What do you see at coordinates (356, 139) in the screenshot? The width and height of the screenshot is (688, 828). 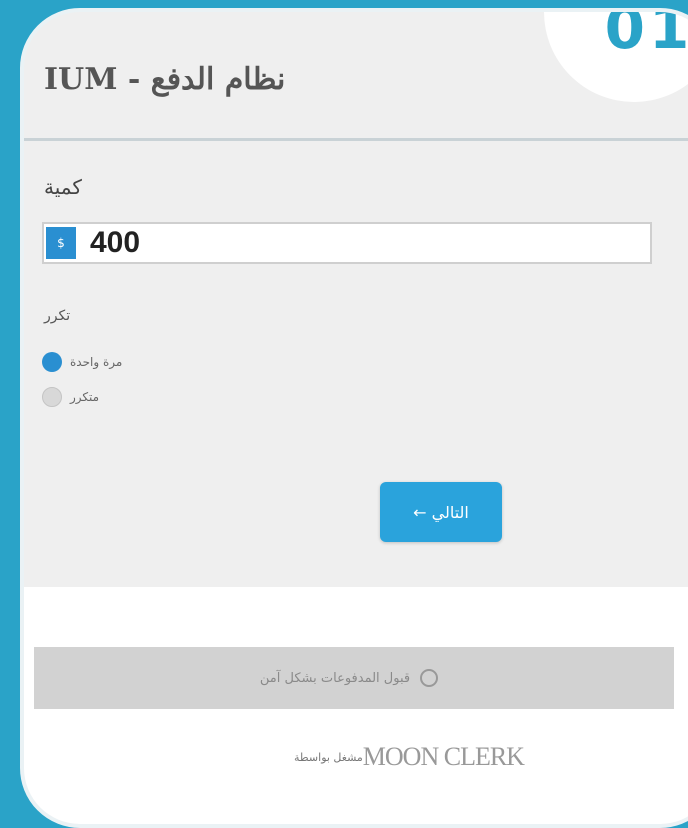 I see `header-divider` at bounding box center [356, 139].